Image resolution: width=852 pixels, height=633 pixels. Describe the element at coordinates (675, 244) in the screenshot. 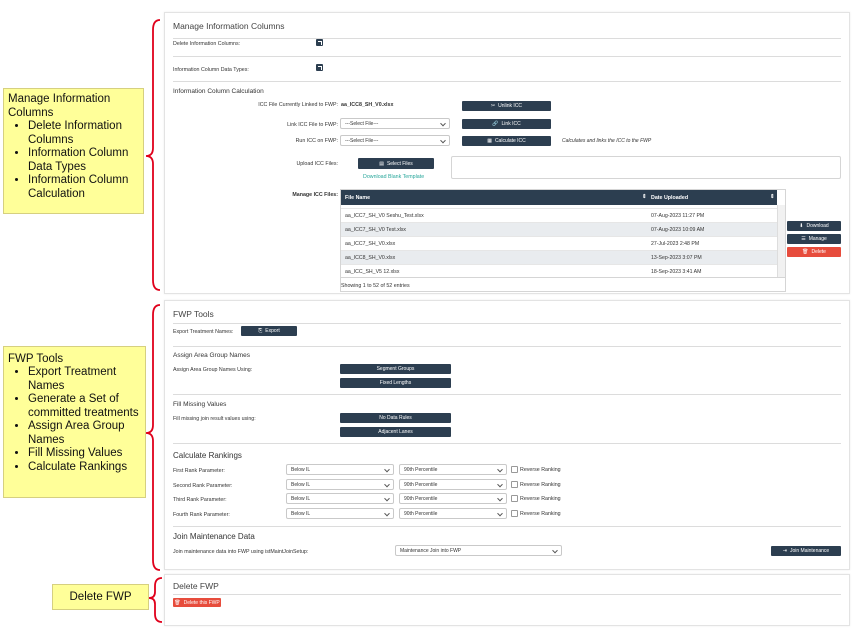

I see `cell-date: 27-Jul-2023 2:48 PM` at that location.